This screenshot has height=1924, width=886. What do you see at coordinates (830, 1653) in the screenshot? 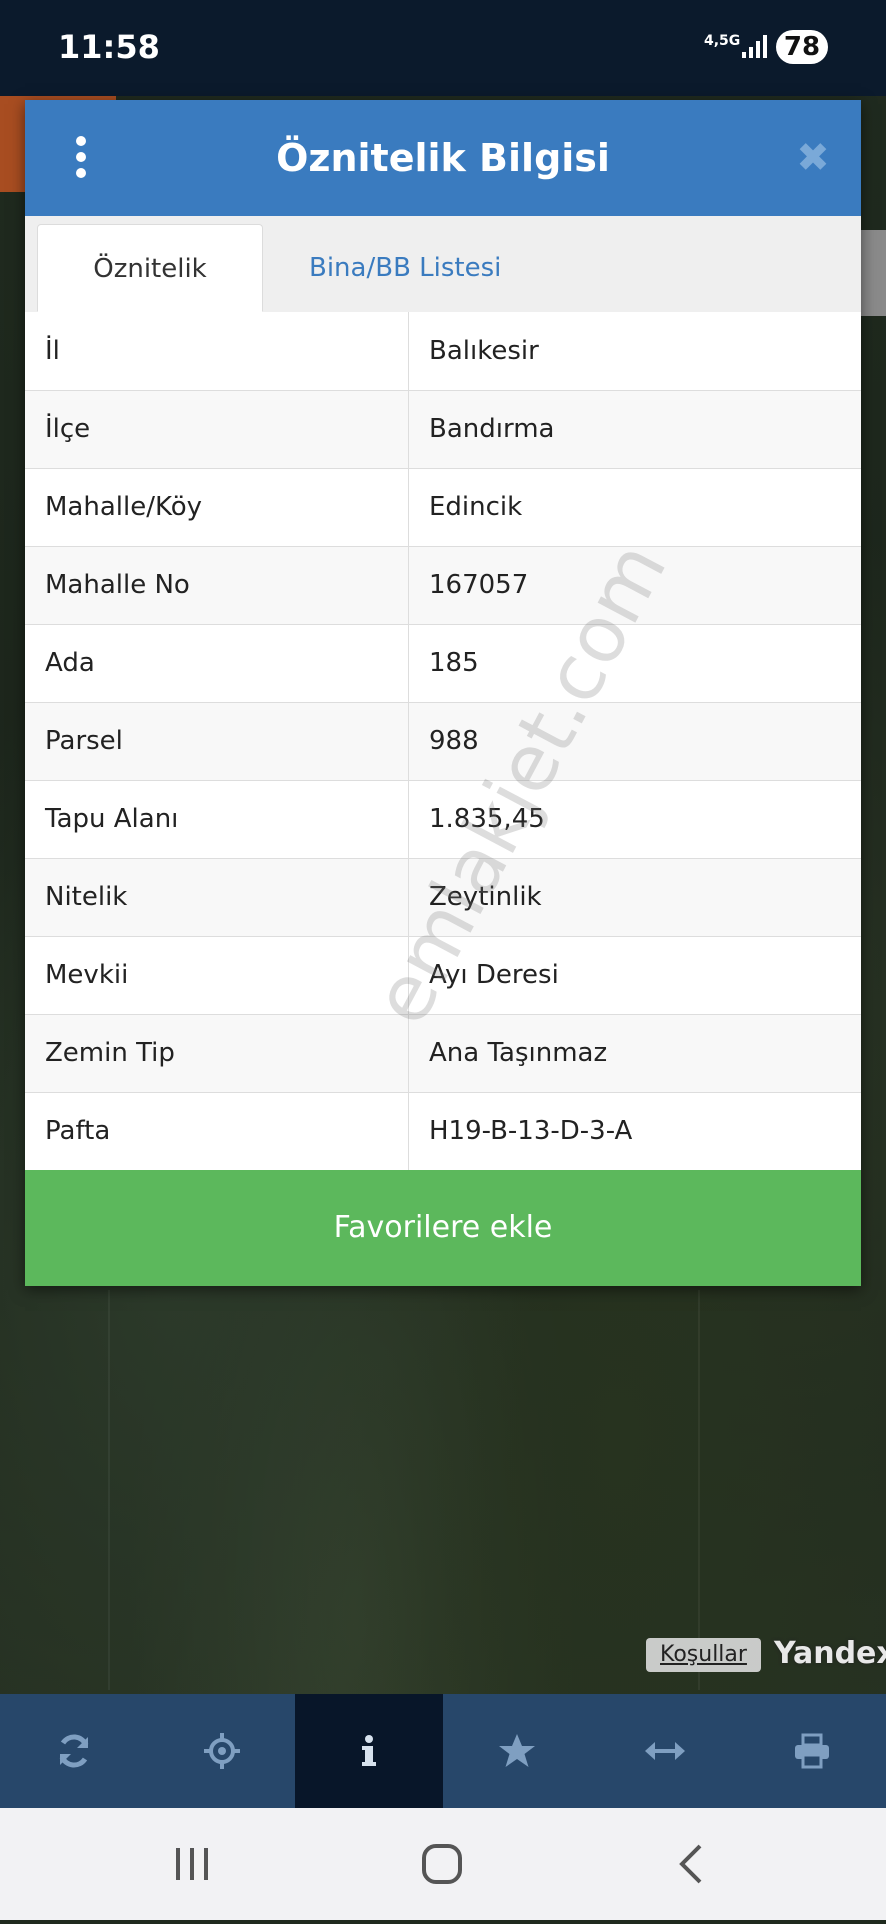
I see `yandex-logo: Yandex` at bounding box center [830, 1653].